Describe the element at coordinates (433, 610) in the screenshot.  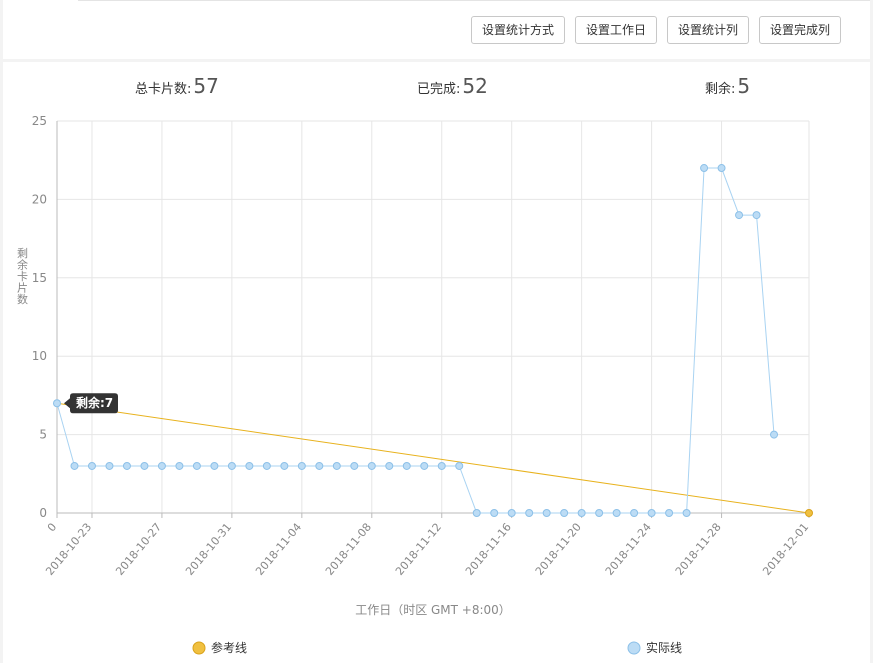
I see `x-axis-label: 工作日（时区 GMT +8:00）` at that location.